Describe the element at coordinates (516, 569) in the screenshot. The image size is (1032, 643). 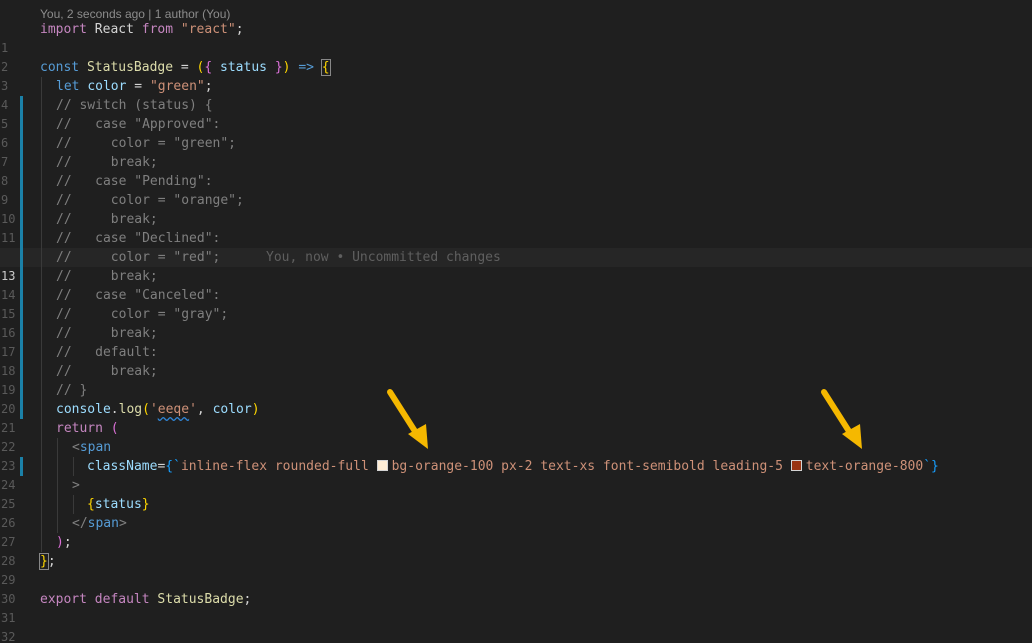
I see `code-line-29: 29 };` at that location.